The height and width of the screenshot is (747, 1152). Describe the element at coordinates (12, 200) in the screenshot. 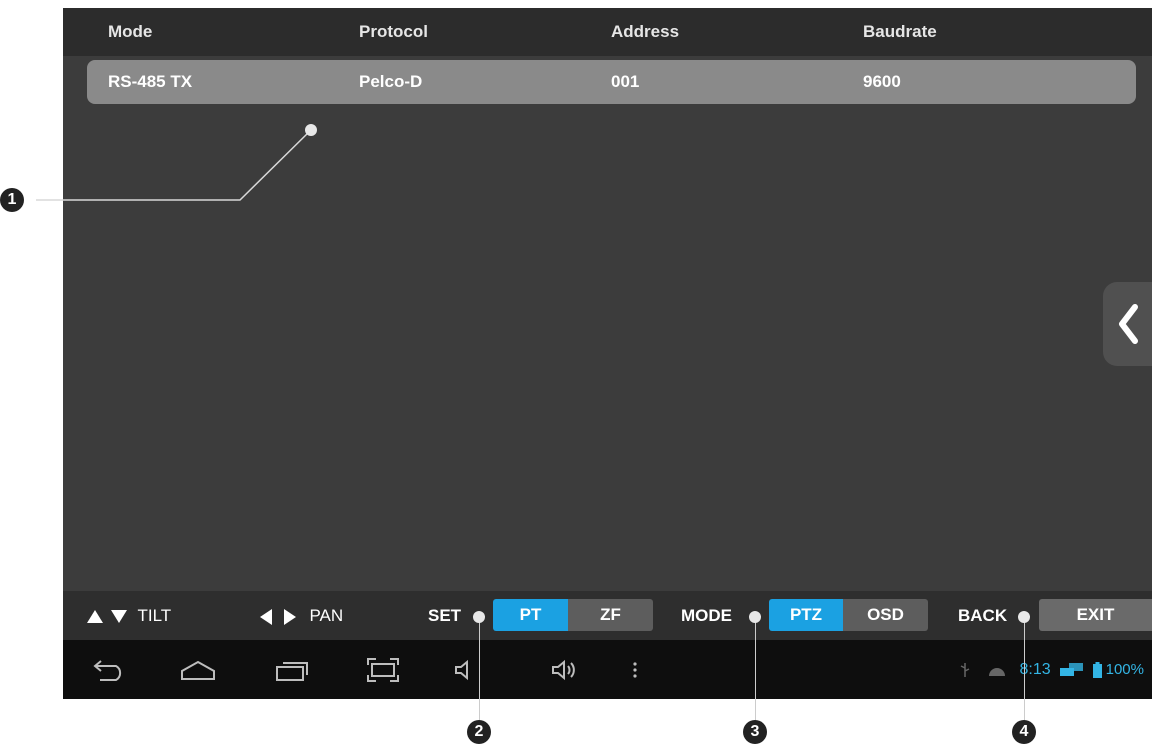

I see `callout-1: 1` at that location.